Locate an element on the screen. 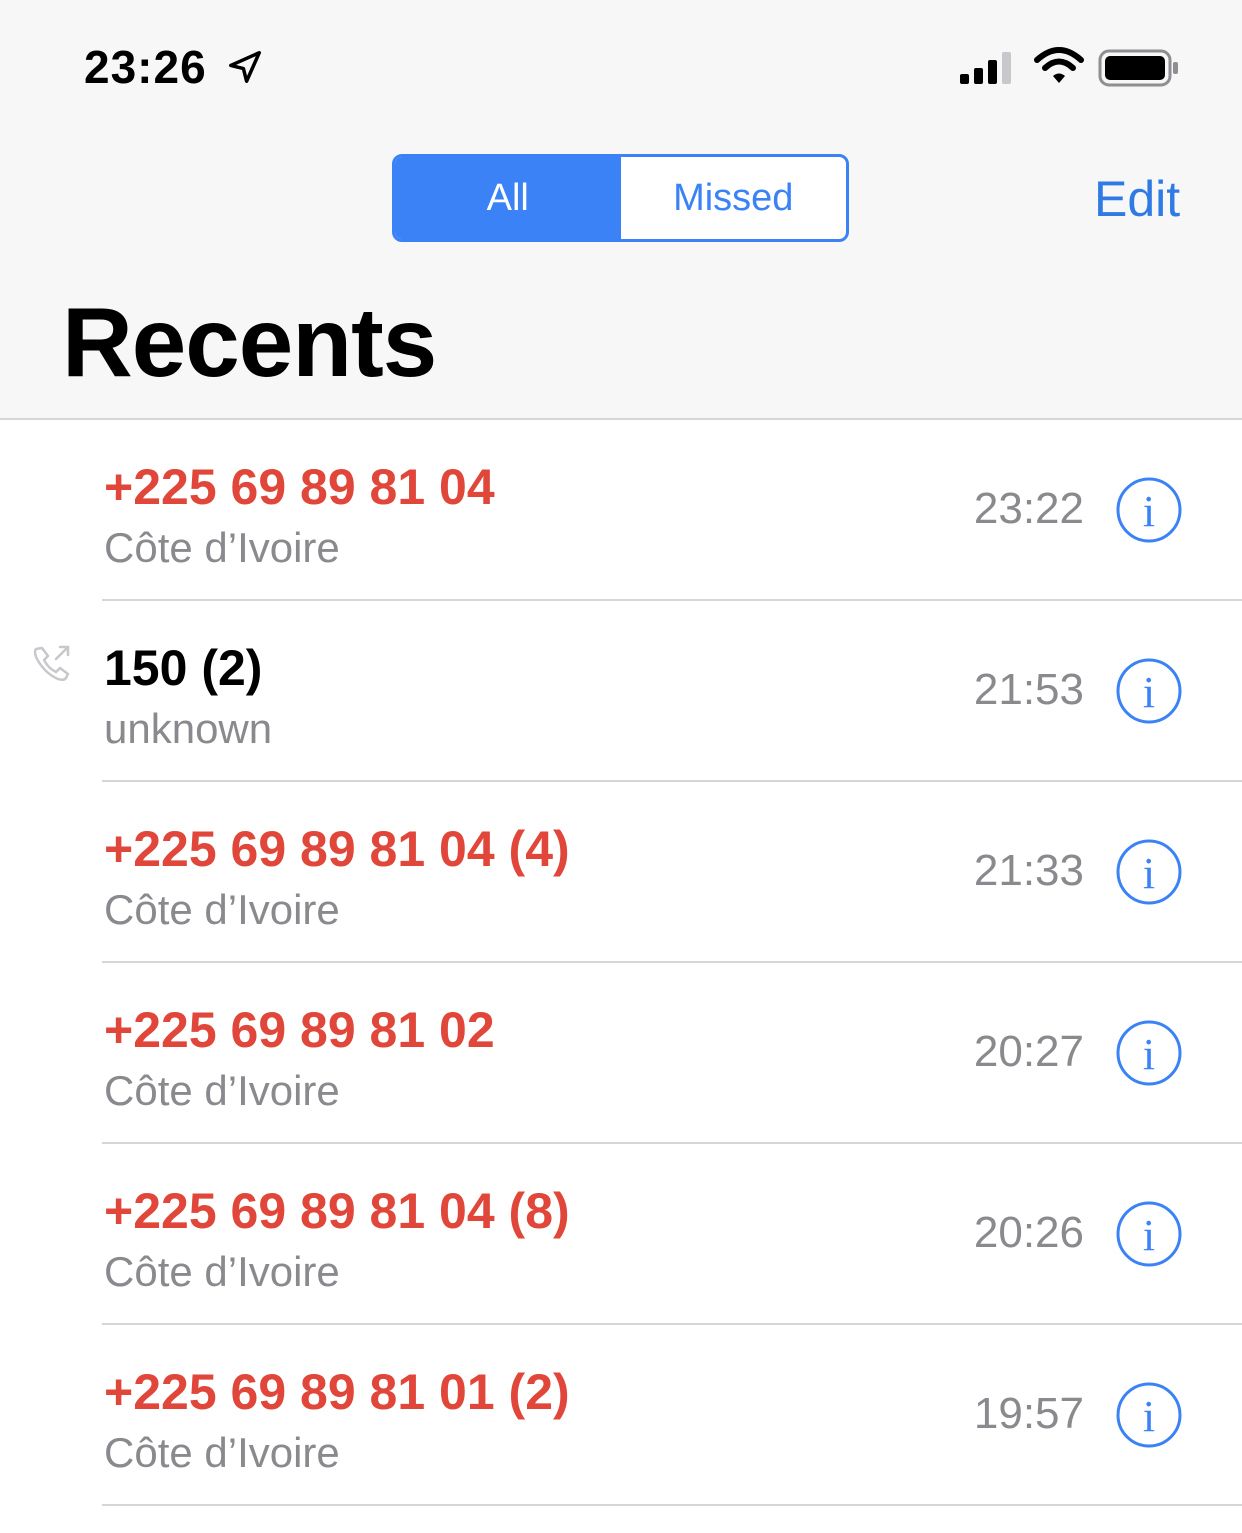 The image size is (1242, 1533). battery-icon is located at coordinates (1138, 68).